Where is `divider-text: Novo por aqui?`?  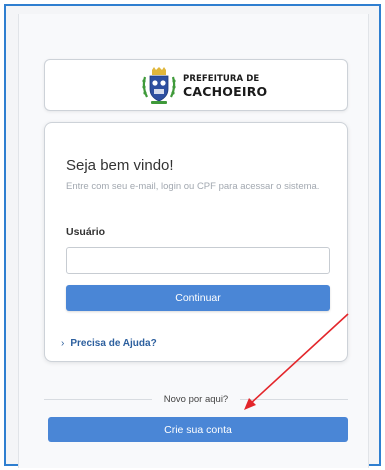 divider-text: Novo por aqui? is located at coordinates (196, 399).